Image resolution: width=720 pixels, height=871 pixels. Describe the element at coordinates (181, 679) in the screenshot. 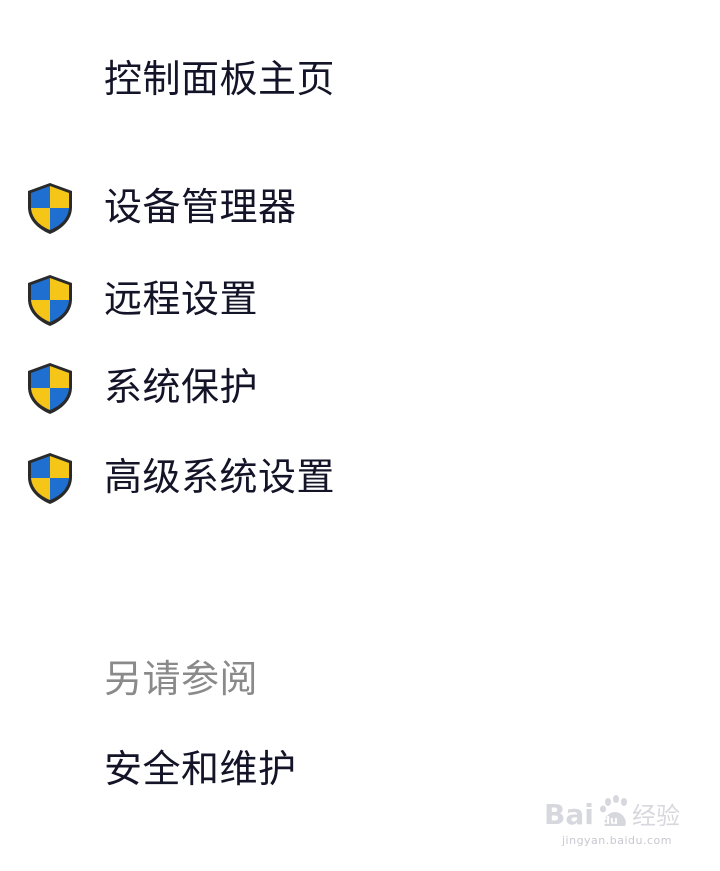

I see `see-also-heading: 另请参阅` at that location.